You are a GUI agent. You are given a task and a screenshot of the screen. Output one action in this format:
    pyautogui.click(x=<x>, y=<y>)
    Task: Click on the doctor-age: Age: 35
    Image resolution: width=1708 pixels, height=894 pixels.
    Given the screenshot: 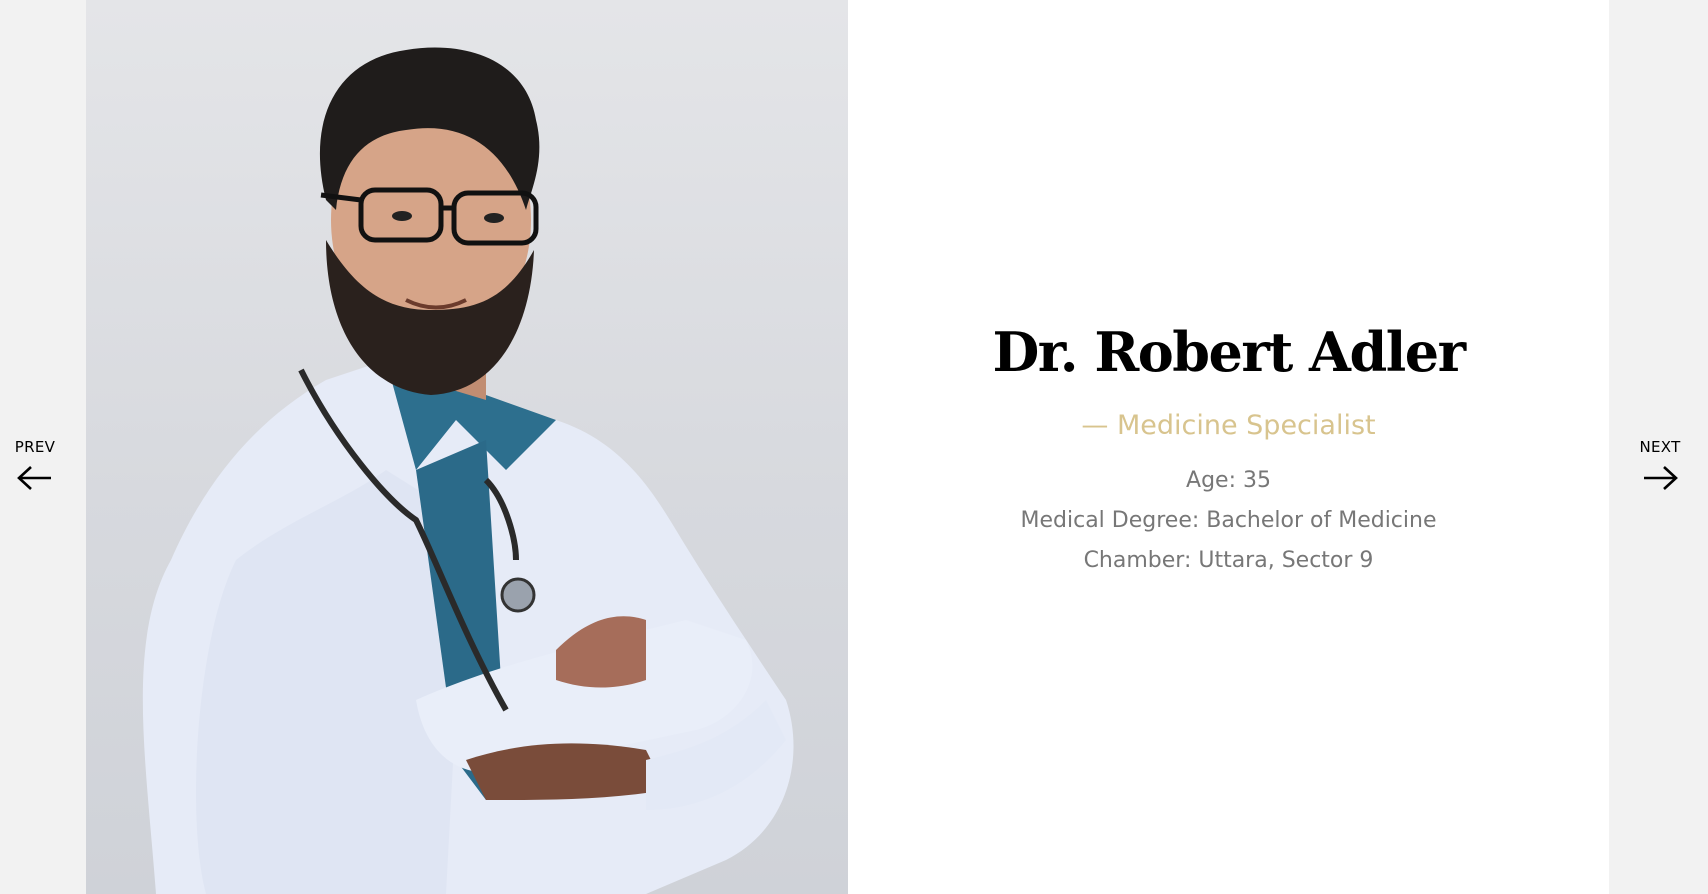 What is the action you would take?
    pyautogui.click(x=1228, y=480)
    